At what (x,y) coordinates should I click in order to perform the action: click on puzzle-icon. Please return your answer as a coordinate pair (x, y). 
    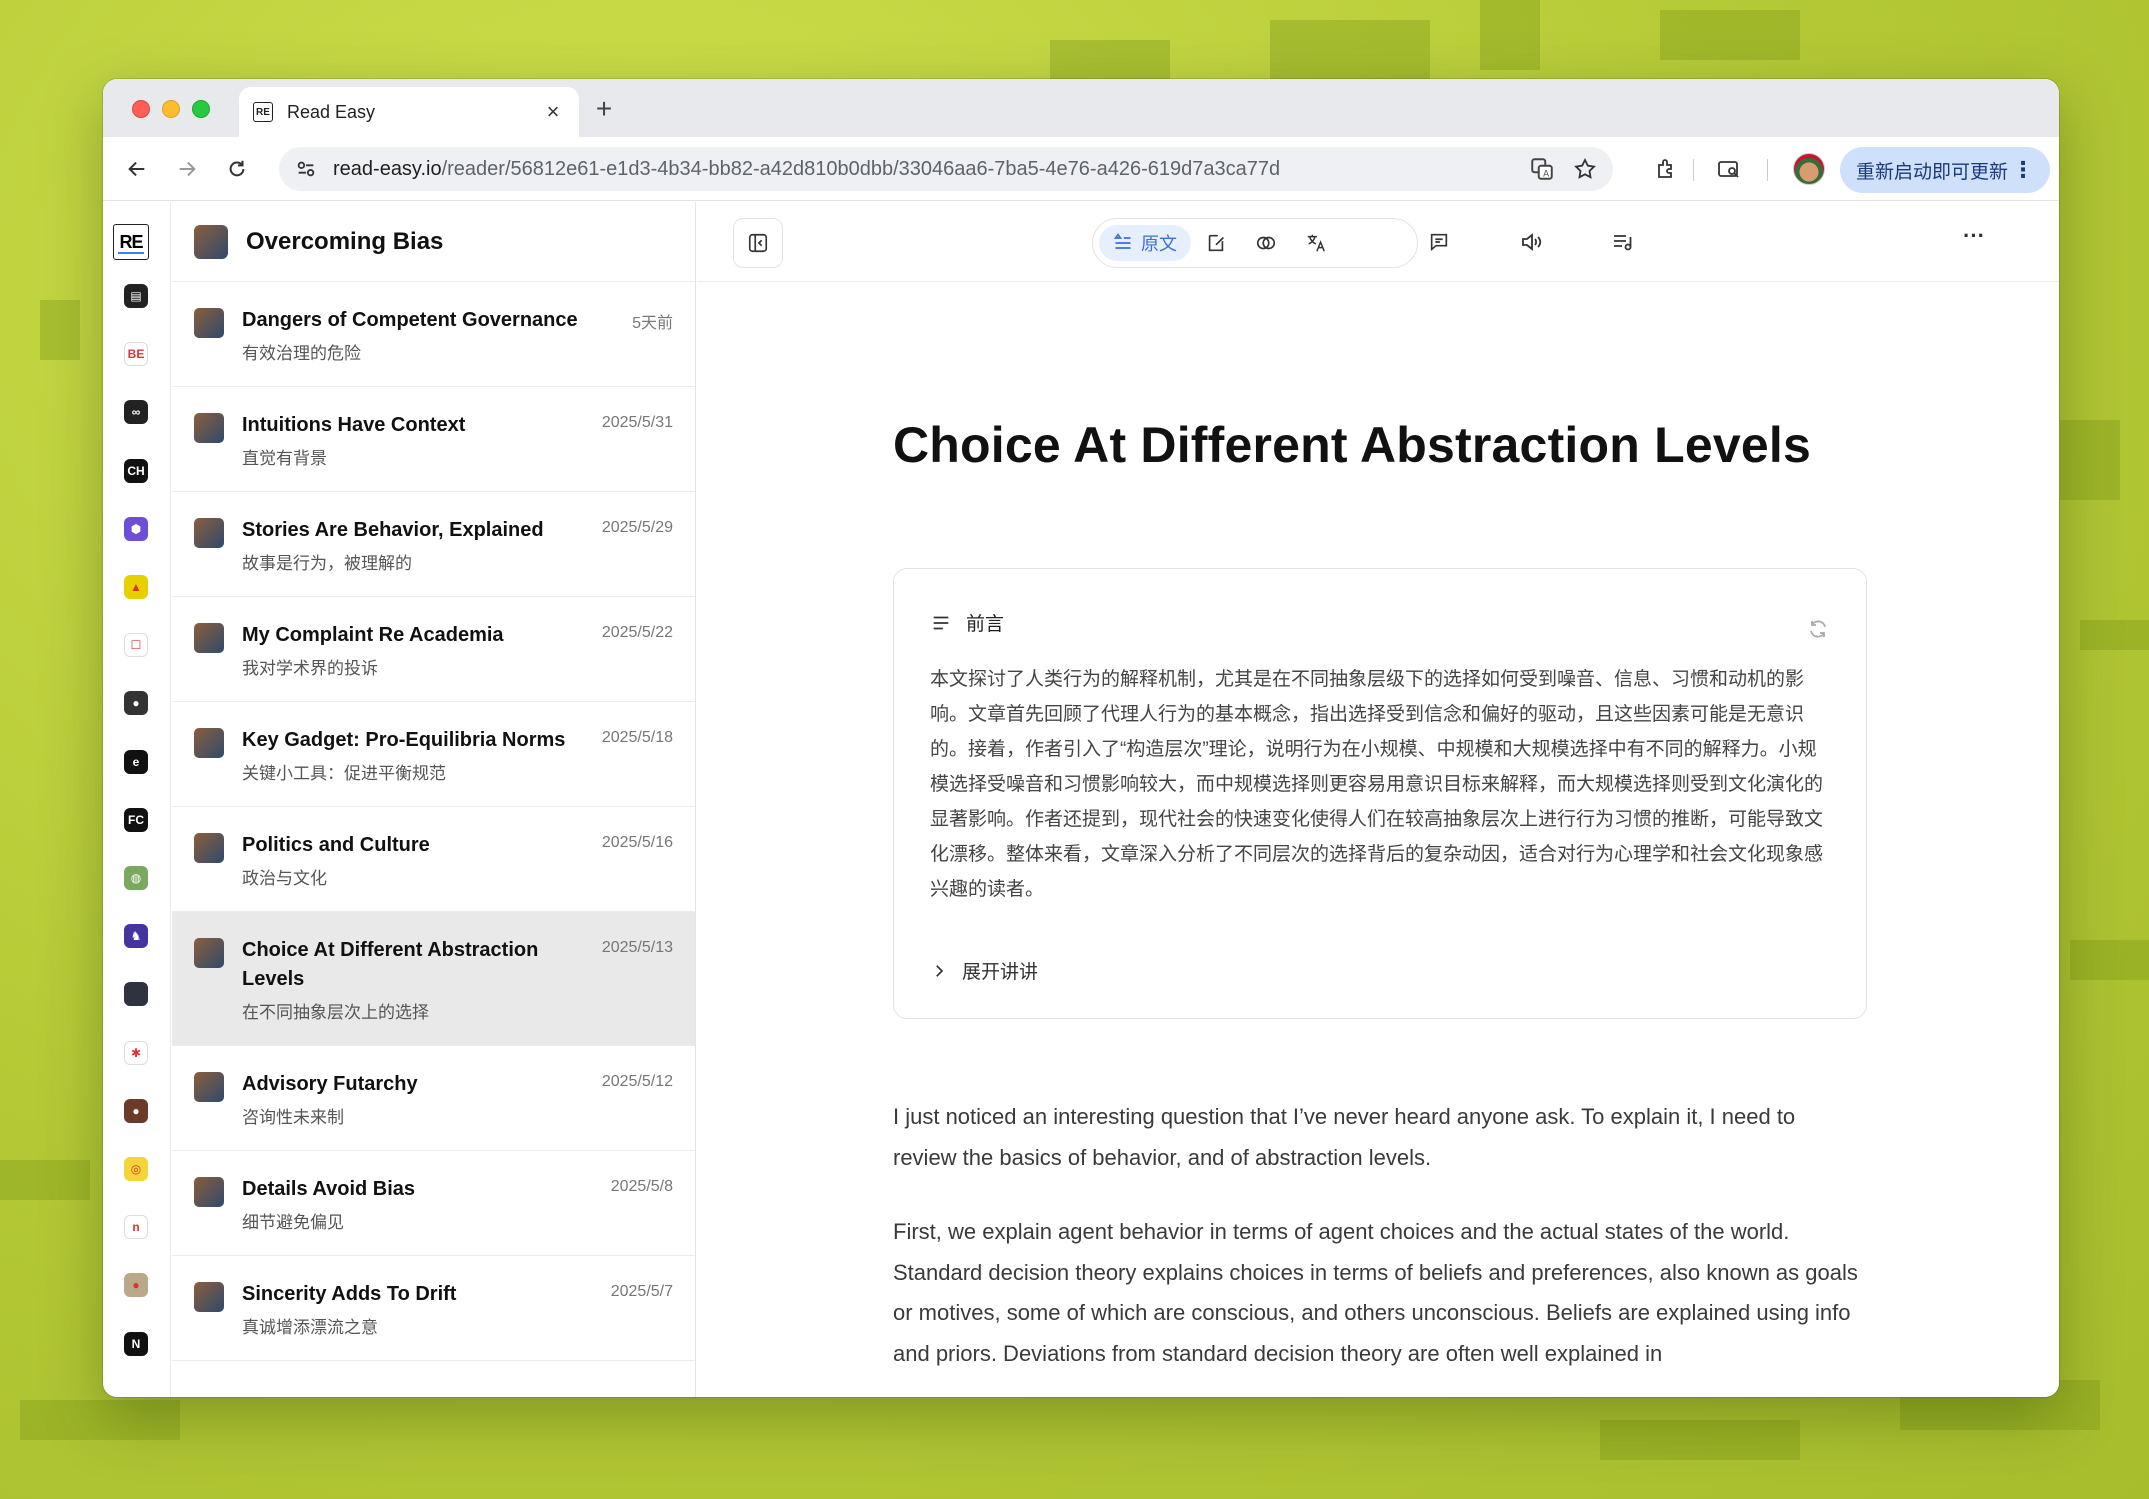
    Looking at the image, I should click on (1665, 168).